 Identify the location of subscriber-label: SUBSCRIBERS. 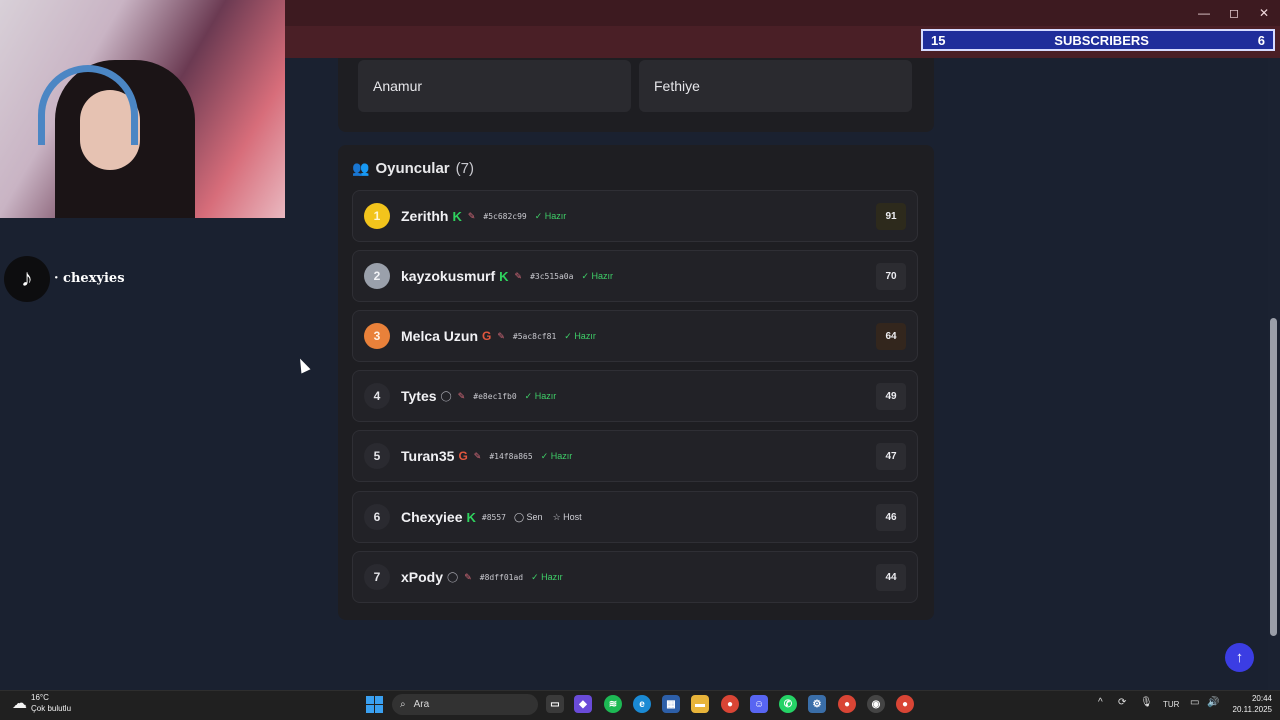
(1101, 40).